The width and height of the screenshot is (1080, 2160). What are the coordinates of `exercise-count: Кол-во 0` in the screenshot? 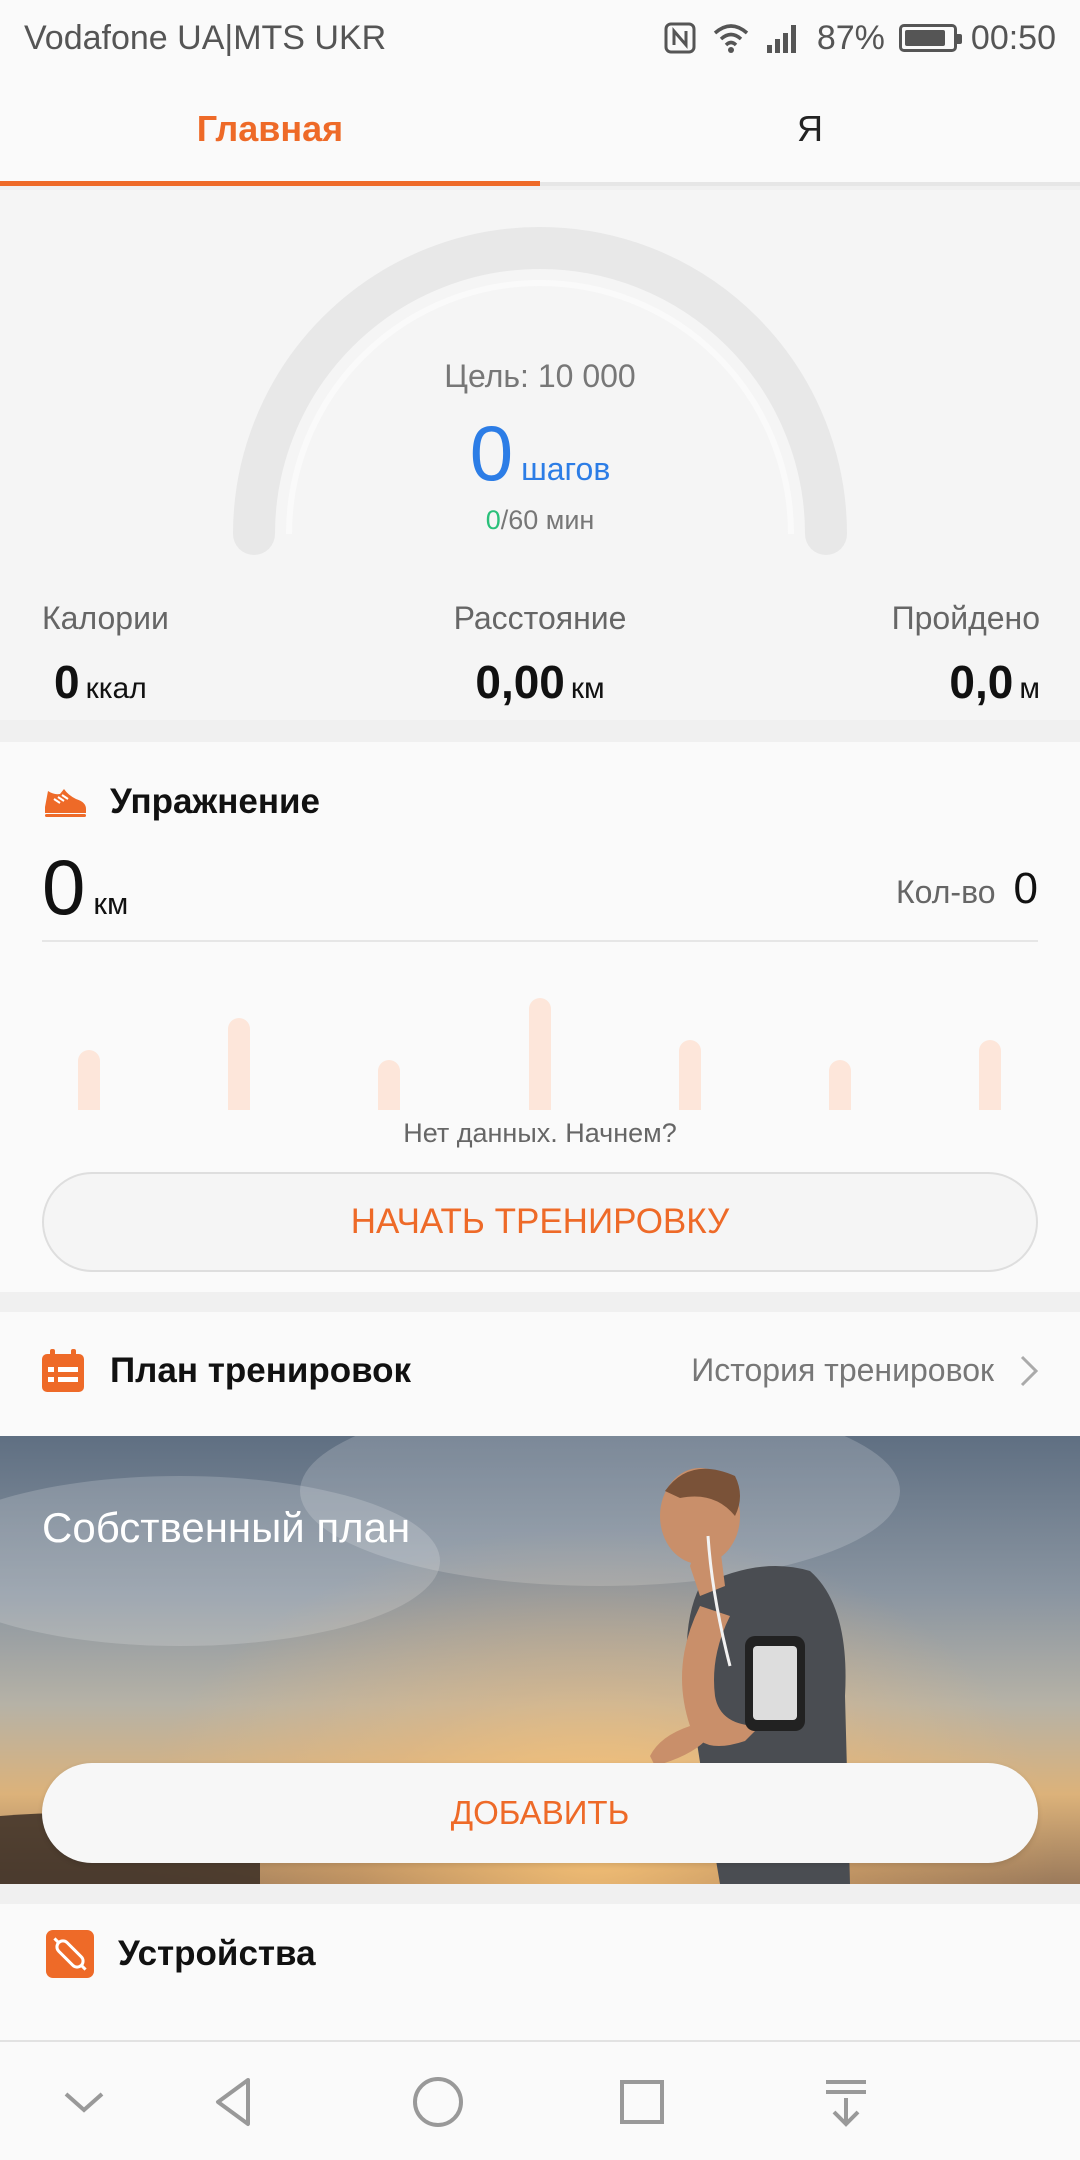 It's located at (967, 889).